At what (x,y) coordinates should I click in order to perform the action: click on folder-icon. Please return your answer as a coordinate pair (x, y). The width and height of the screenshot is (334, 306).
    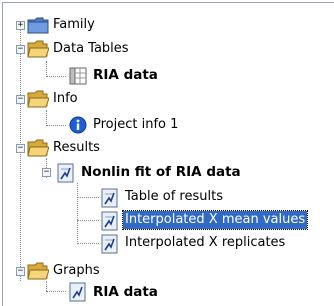
    Looking at the image, I should click on (38, 27).